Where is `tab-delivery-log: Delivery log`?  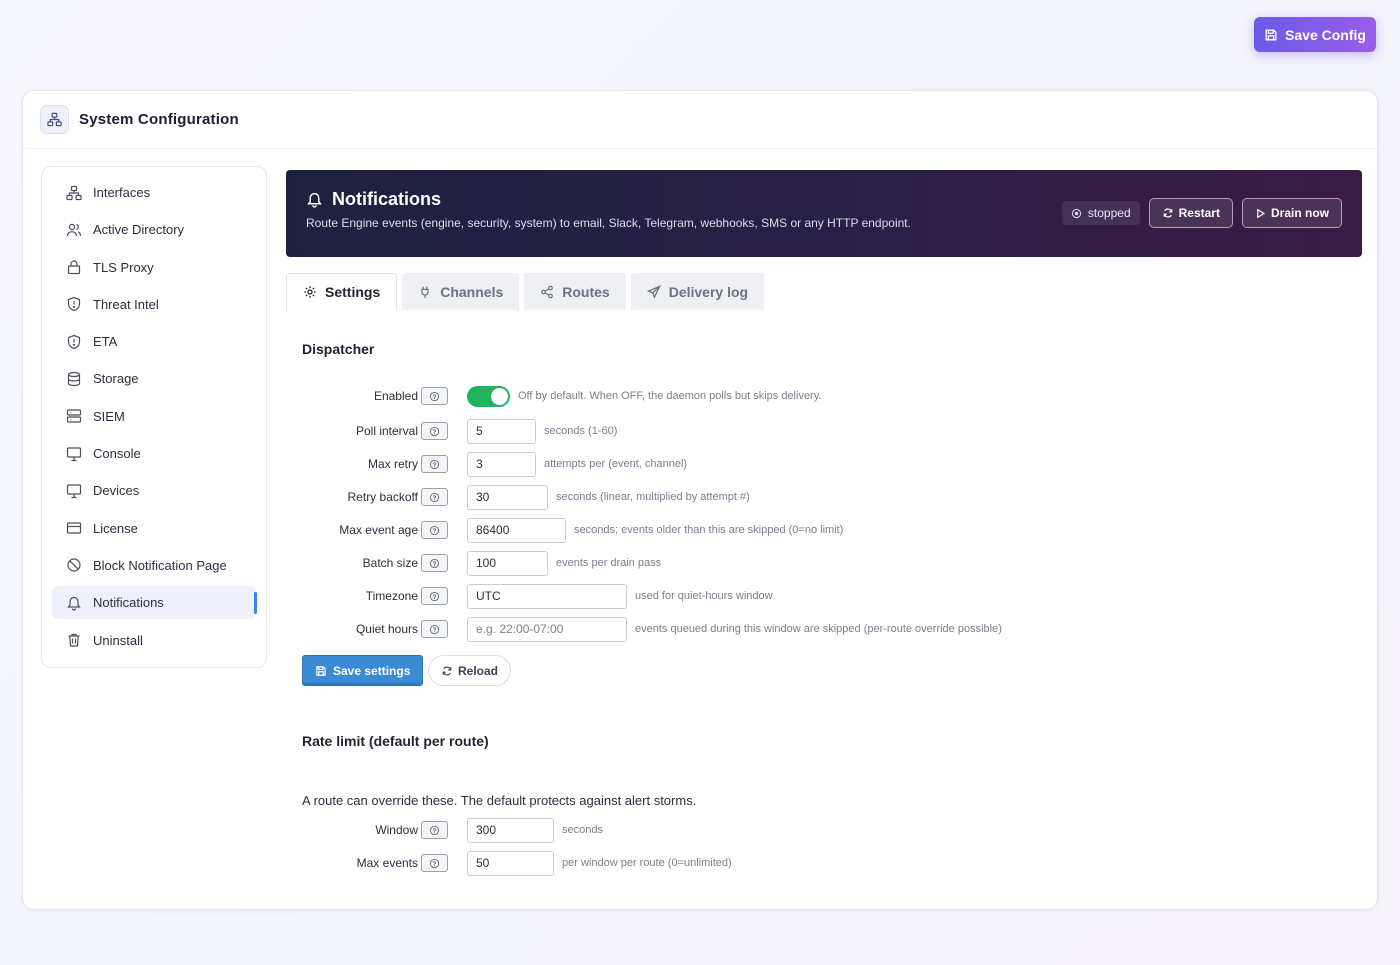 tab-delivery-log: Delivery log is located at coordinates (697, 291).